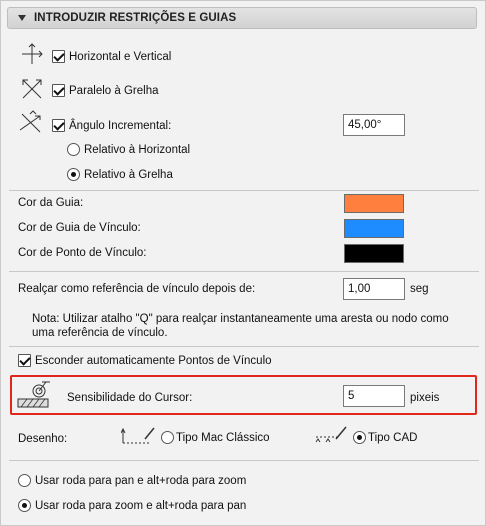 This screenshot has width=486, height=526. I want to click on checkbox-incremental-angle: Ângulo Incremental:, so click(111, 125).